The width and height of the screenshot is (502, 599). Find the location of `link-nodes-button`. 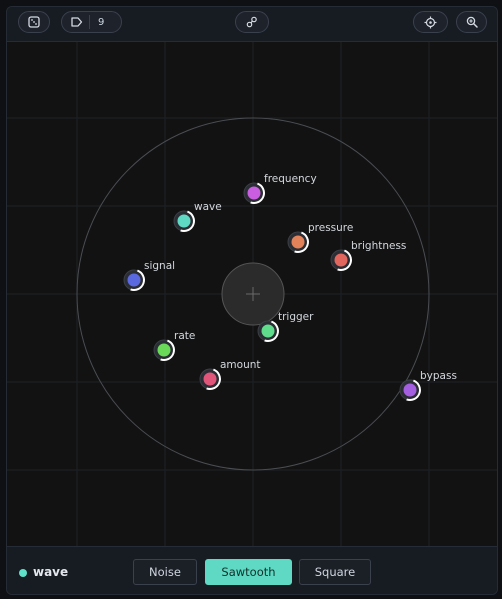

link-nodes-button is located at coordinates (252, 22).